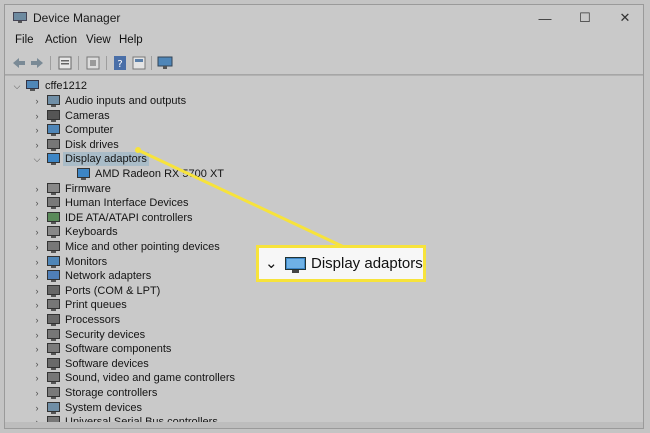 The height and width of the screenshot is (433, 650). Describe the element at coordinates (106, 159) in the screenshot. I see `tree-item-label: Display adaptors` at that location.